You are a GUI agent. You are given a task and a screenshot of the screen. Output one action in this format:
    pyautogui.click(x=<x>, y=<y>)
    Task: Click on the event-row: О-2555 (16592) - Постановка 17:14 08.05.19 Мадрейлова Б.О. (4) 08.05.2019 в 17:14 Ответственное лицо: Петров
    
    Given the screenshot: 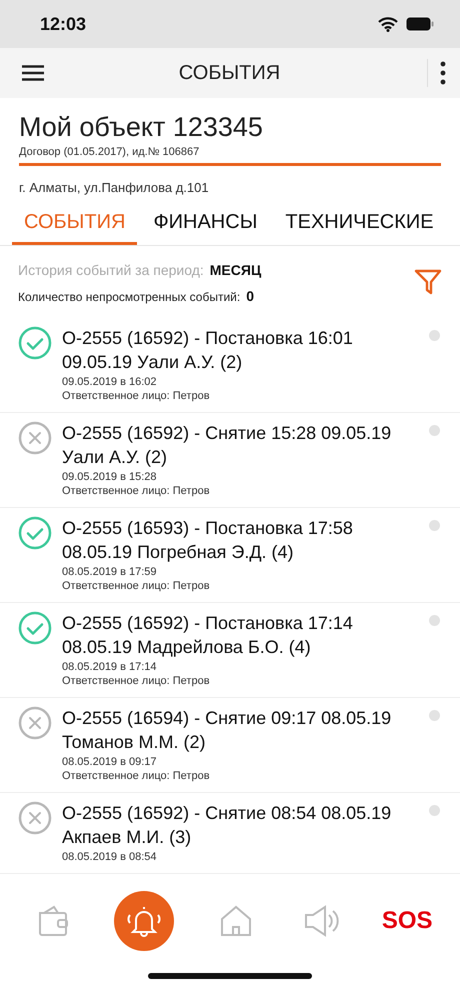 What is the action you would take?
    pyautogui.click(x=230, y=650)
    